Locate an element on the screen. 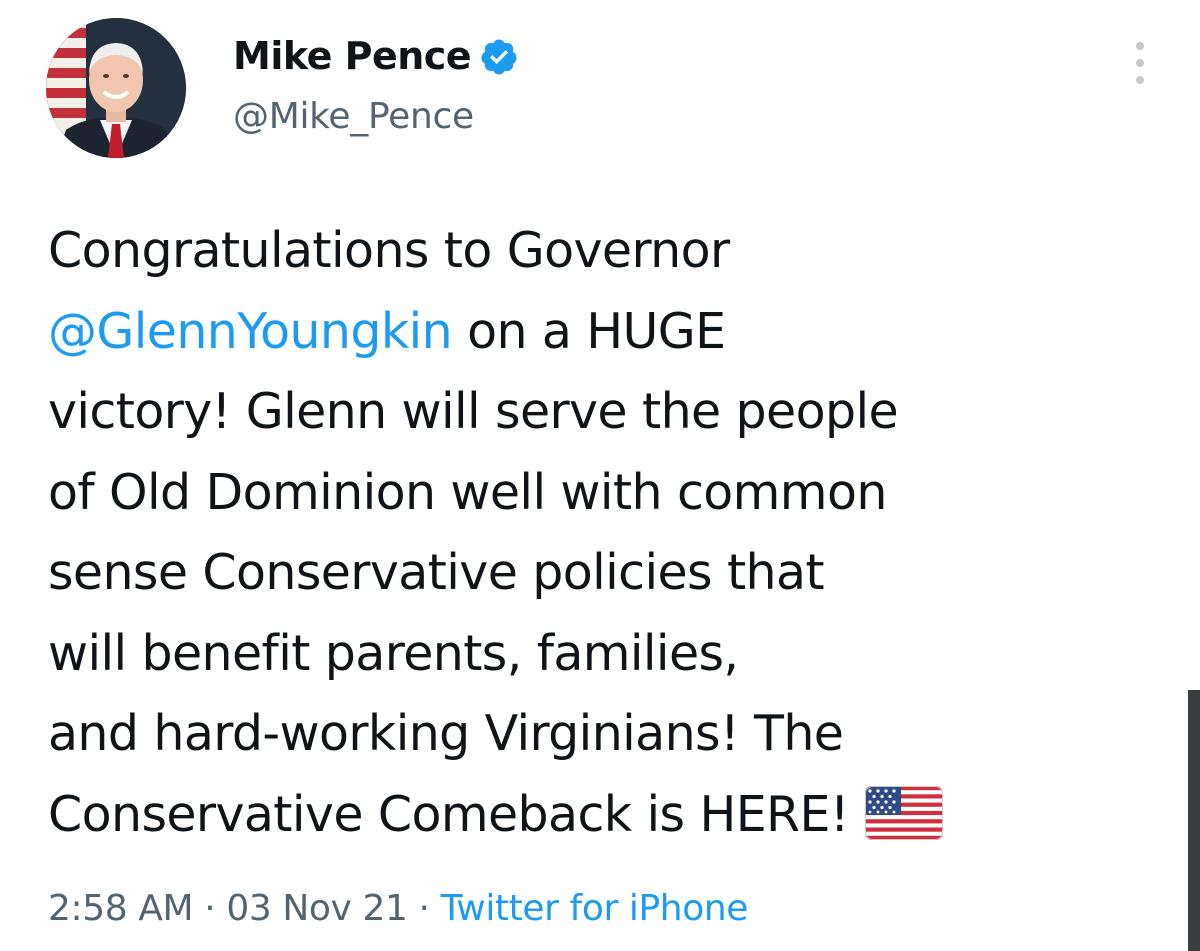 This screenshot has width=1200, height=951. tweet-line: and hard-working Virginians! The is located at coordinates (446, 733).